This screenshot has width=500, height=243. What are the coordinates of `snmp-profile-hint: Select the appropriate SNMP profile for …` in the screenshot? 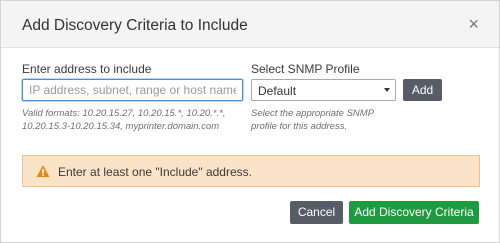 It's located at (312, 120).